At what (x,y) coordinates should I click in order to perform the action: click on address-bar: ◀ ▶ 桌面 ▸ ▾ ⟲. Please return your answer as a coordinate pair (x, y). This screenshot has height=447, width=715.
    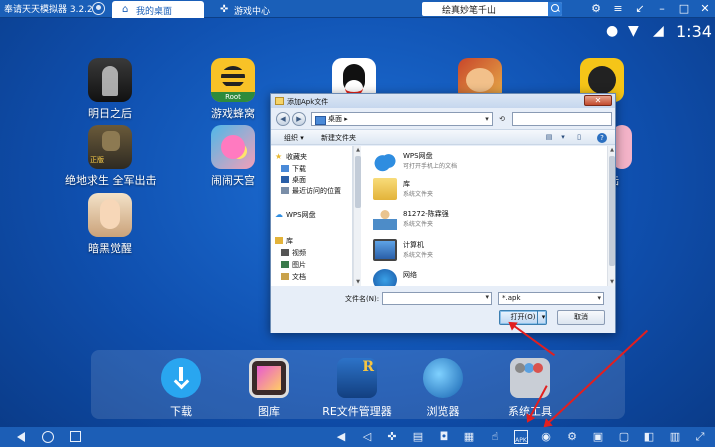
    Looking at the image, I should click on (443, 119).